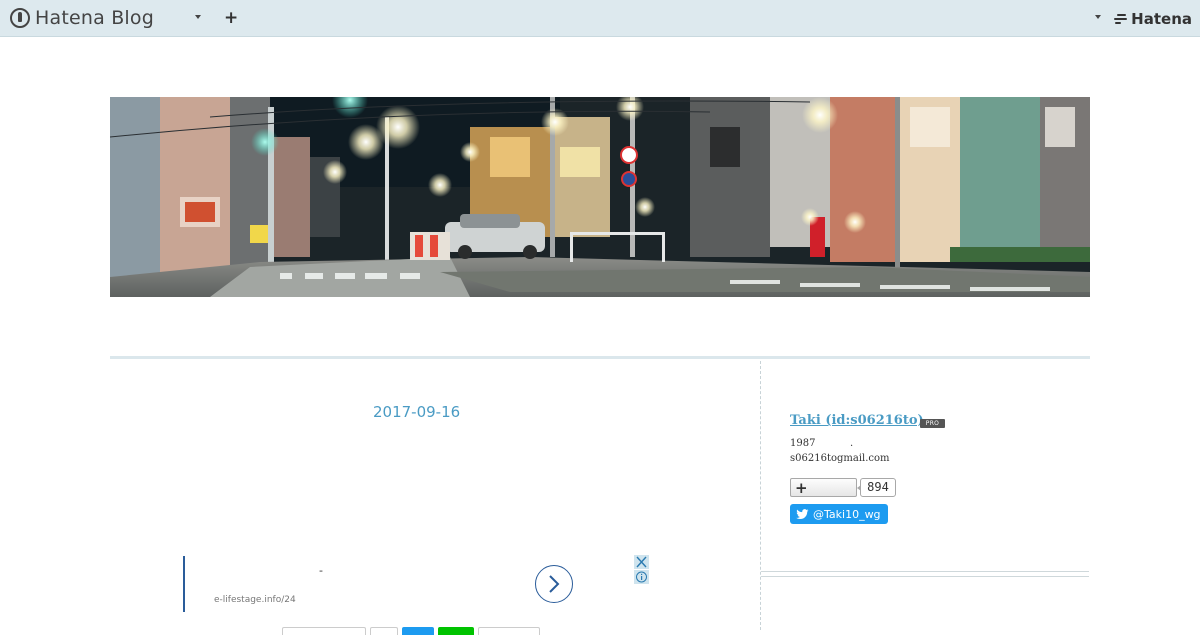  Describe the element at coordinates (379, 584) in the screenshot. I see `ad-banner: - e-lifestage.info/24` at that location.